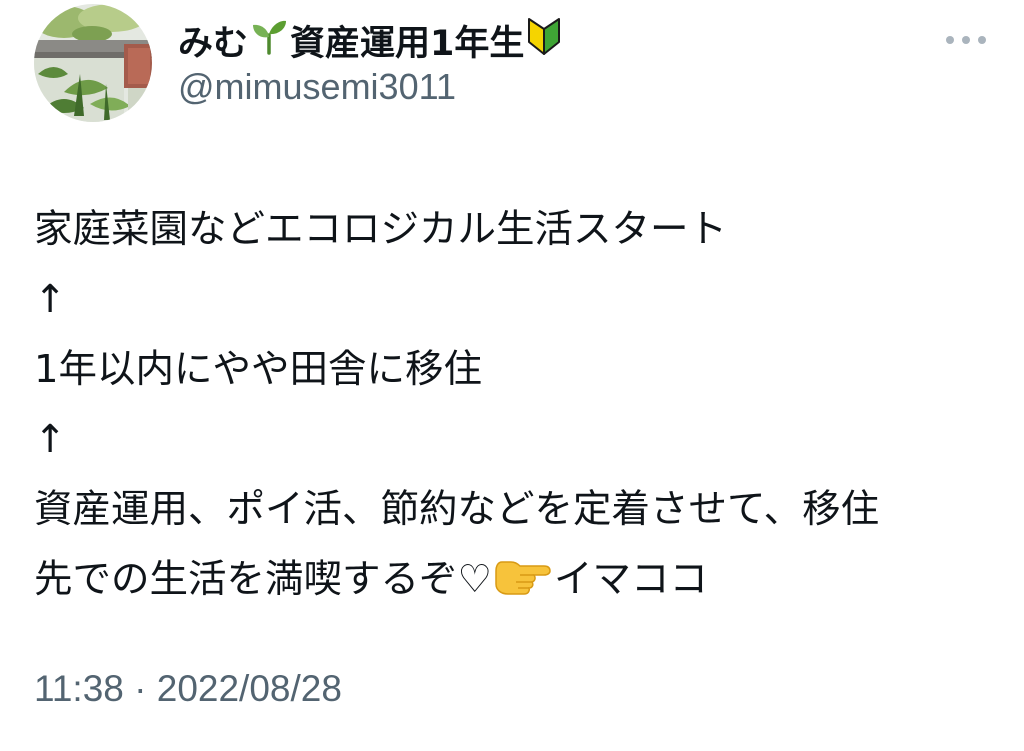 The image size is (1024, 751). Describe the element at coordinates (407, 43) in the screenshot. I see `display-name-main: 資産運用1年生` at that location.